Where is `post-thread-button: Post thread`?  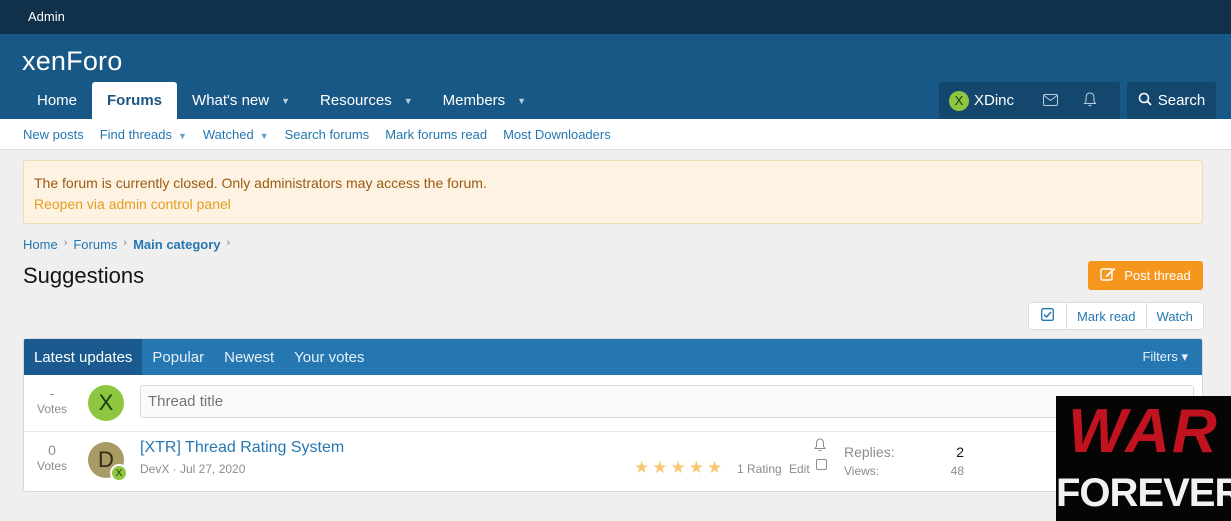
post-thread-button: Post thread is located at coordinates (1145, 275).